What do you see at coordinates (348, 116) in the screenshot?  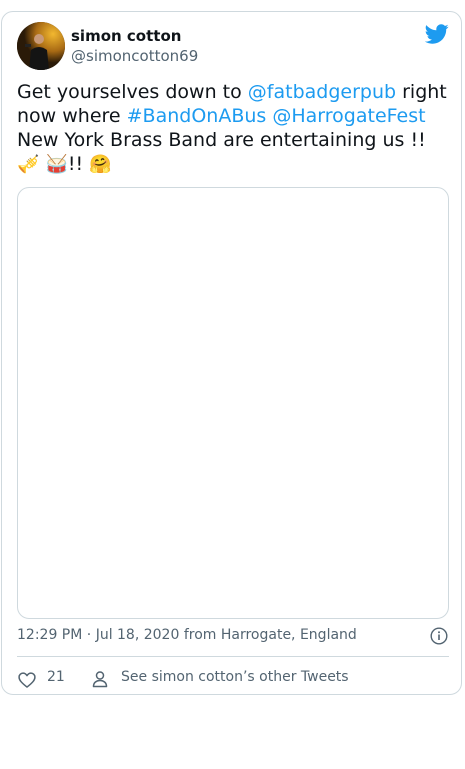 I see `mention-harrogatefest: @HarrogateFest` at bounding box center [348, 116].